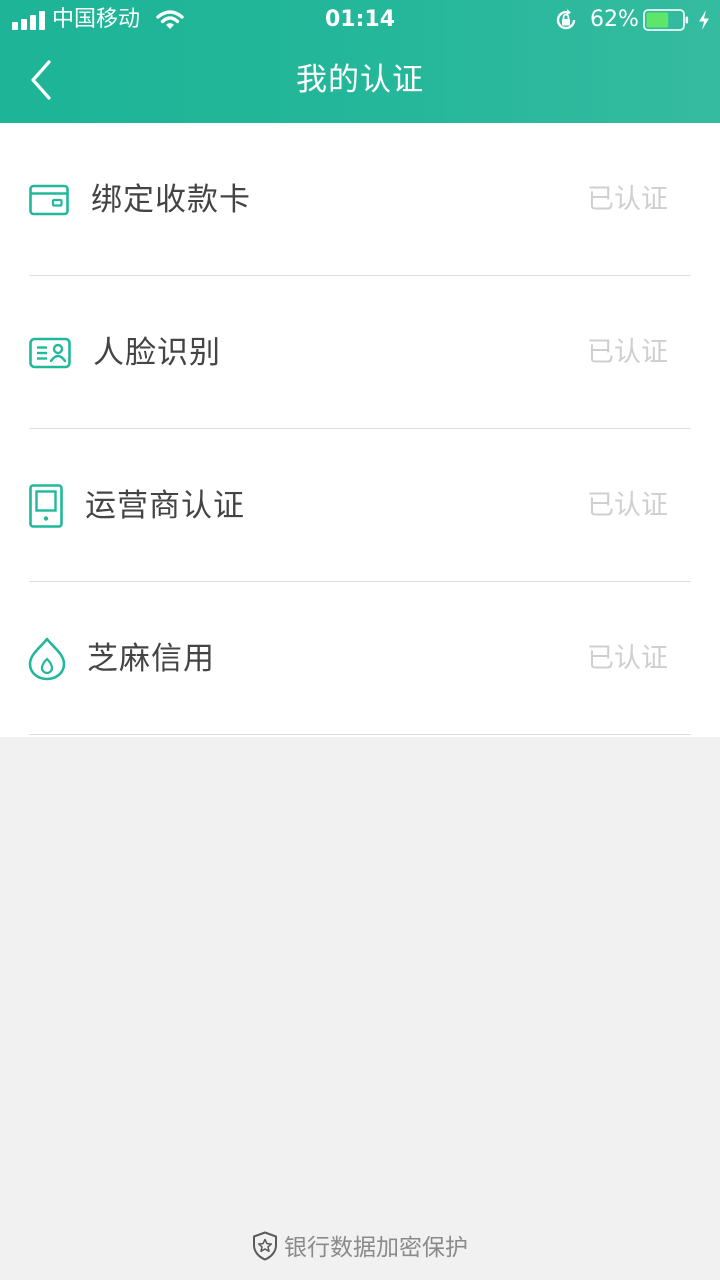  Describe the element at coordinates (360, 80) in the screenshot. I see `page-title: 我的认证` at that location.